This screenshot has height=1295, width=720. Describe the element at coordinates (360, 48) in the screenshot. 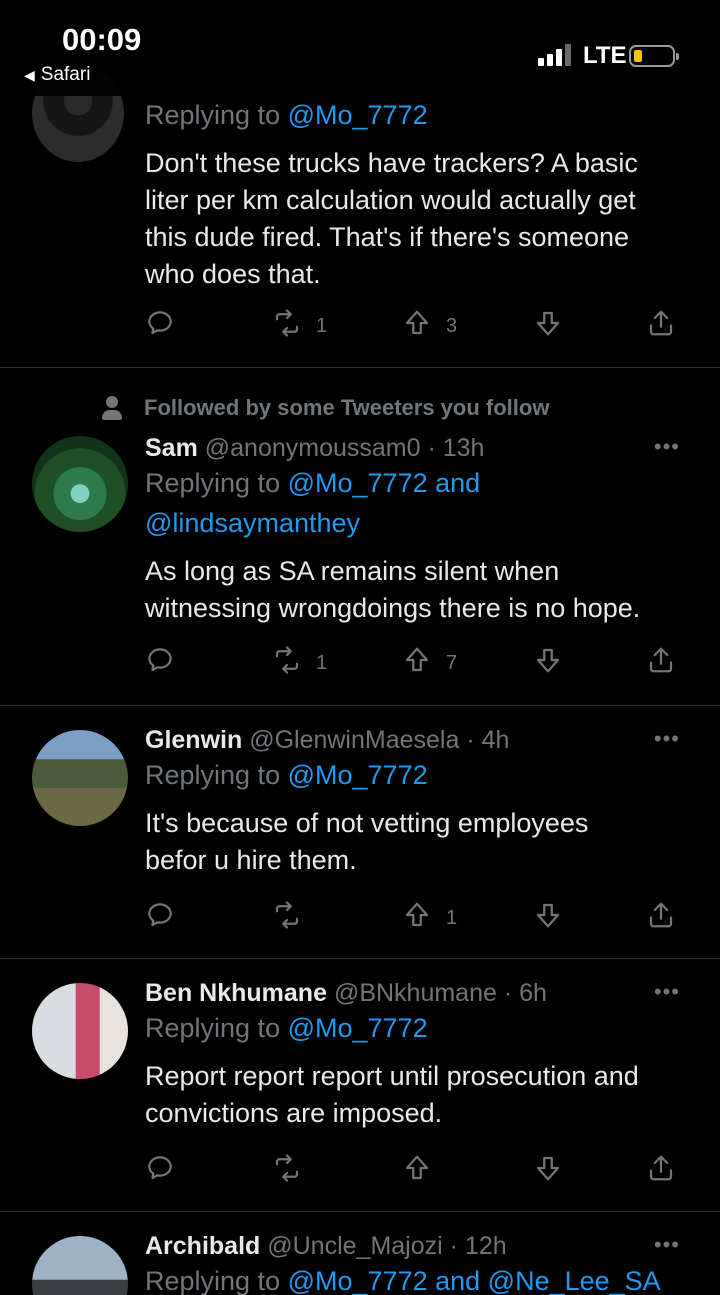

I see `status-bar: 00:09 ◀ Safari LTE` at that location.